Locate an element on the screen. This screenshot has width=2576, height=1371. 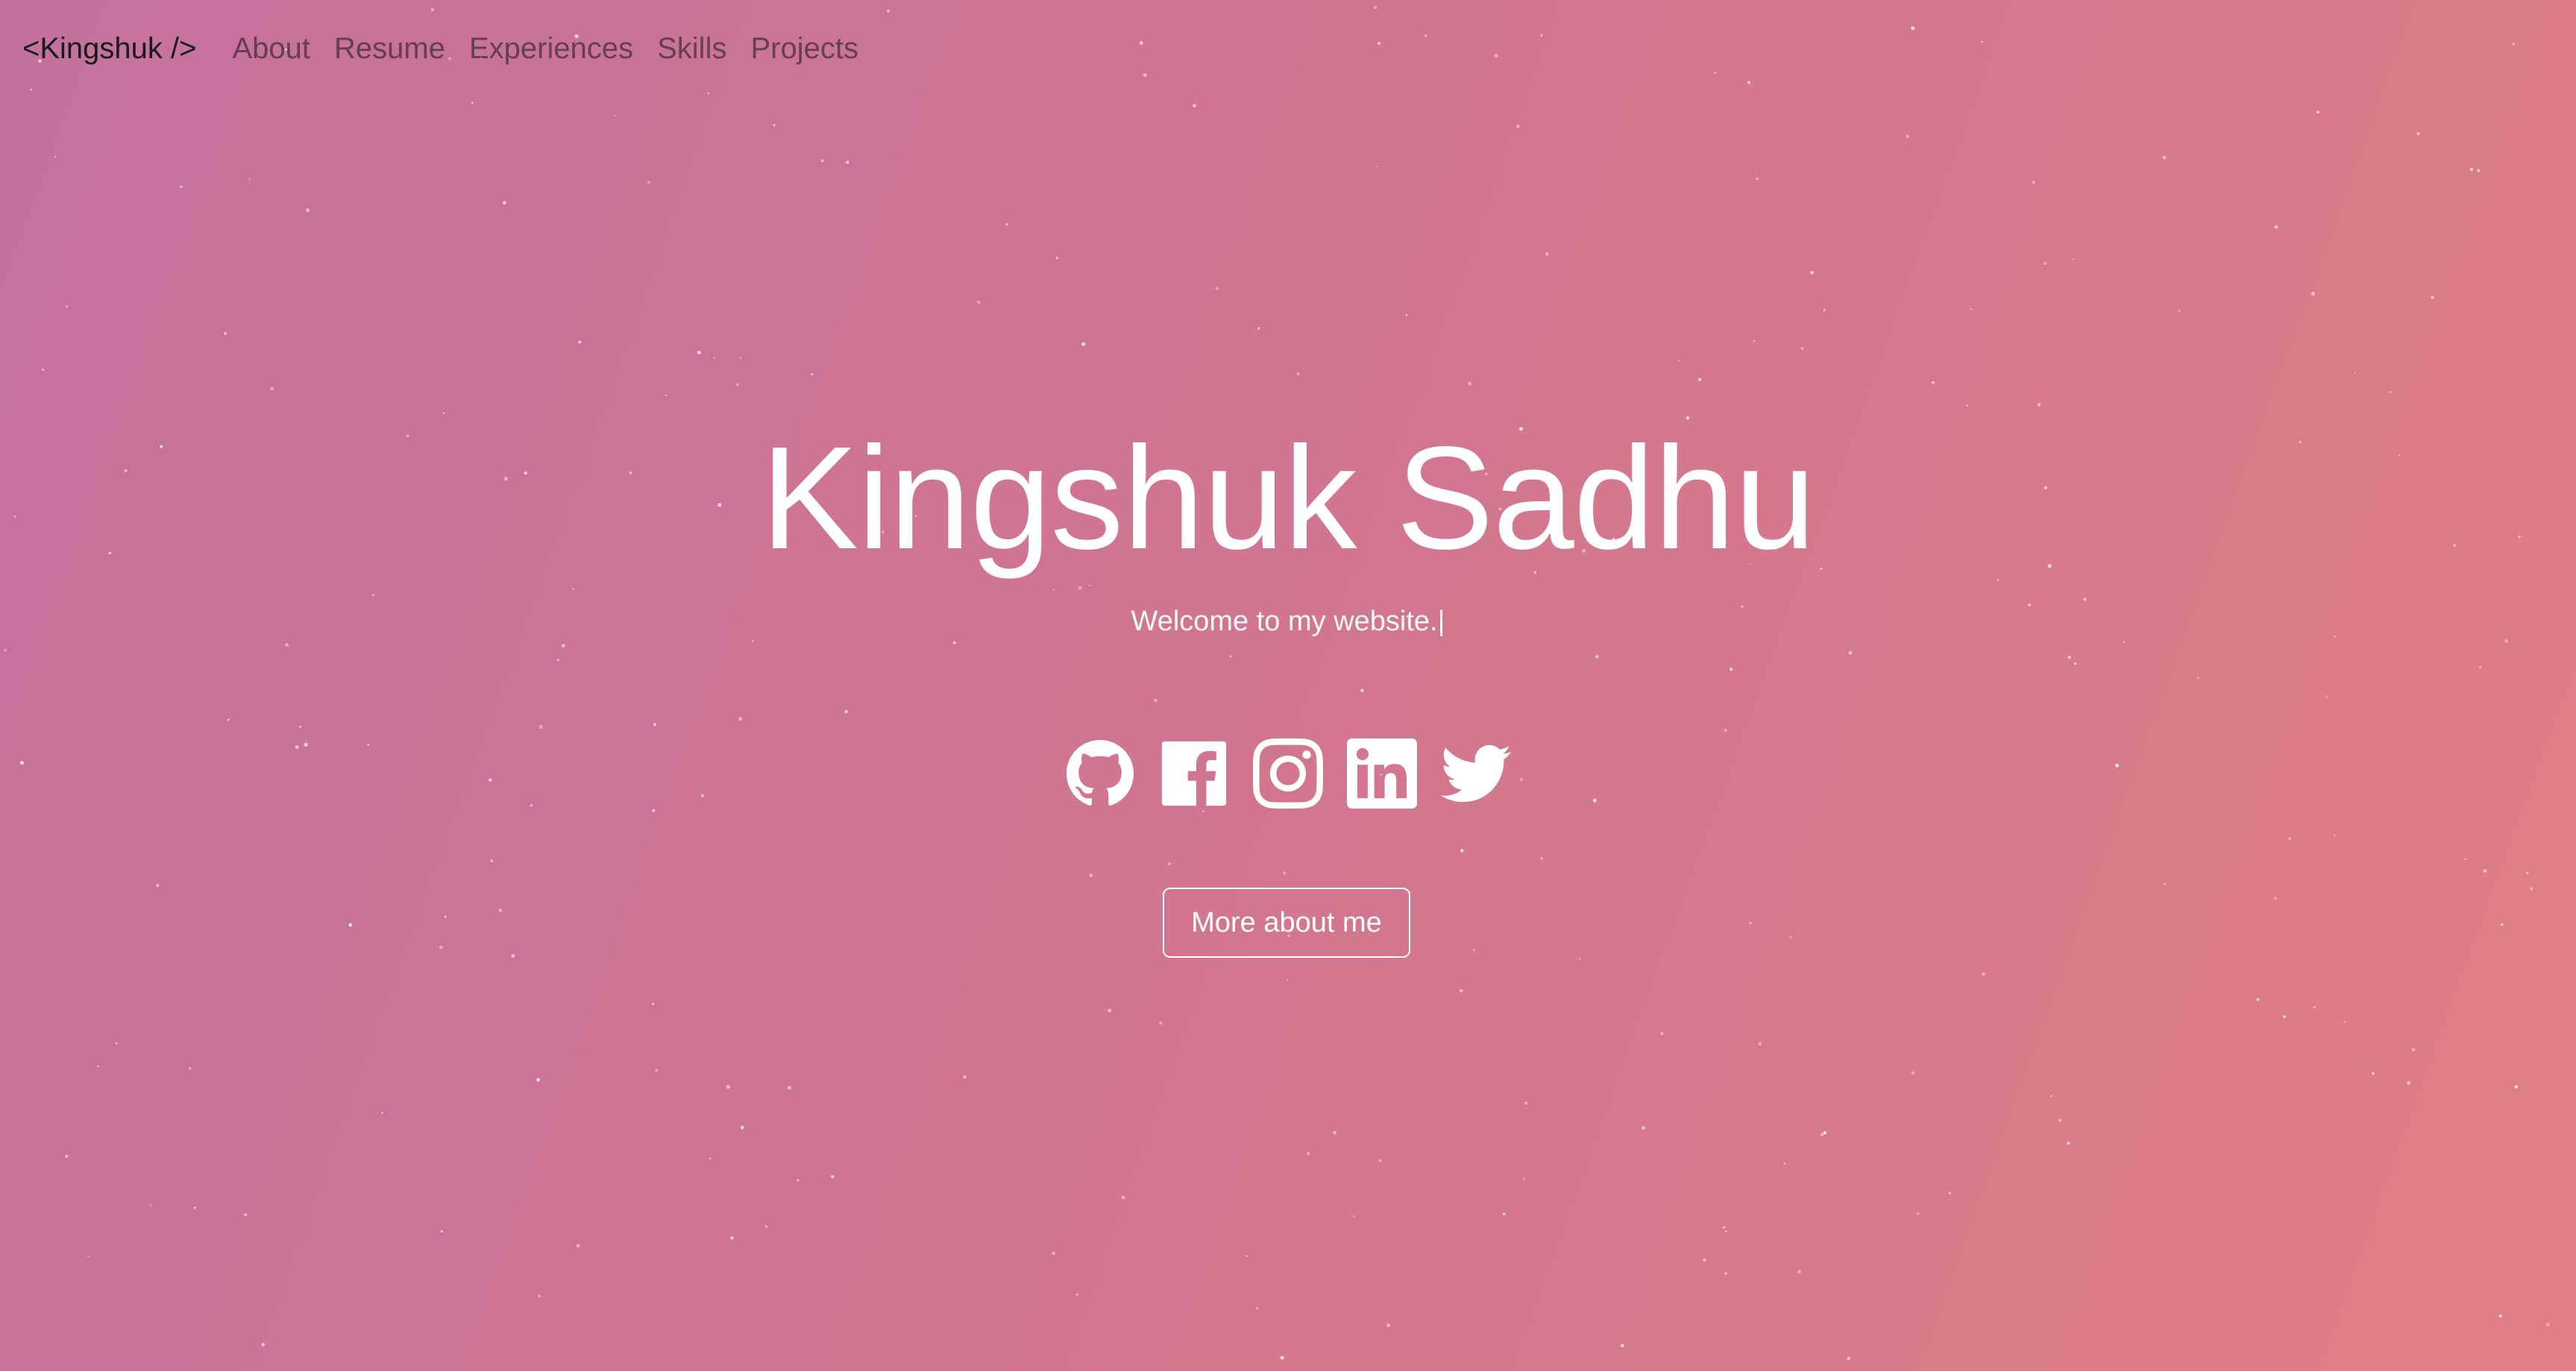
instagram-icon is located at coordinates (1288, 773).